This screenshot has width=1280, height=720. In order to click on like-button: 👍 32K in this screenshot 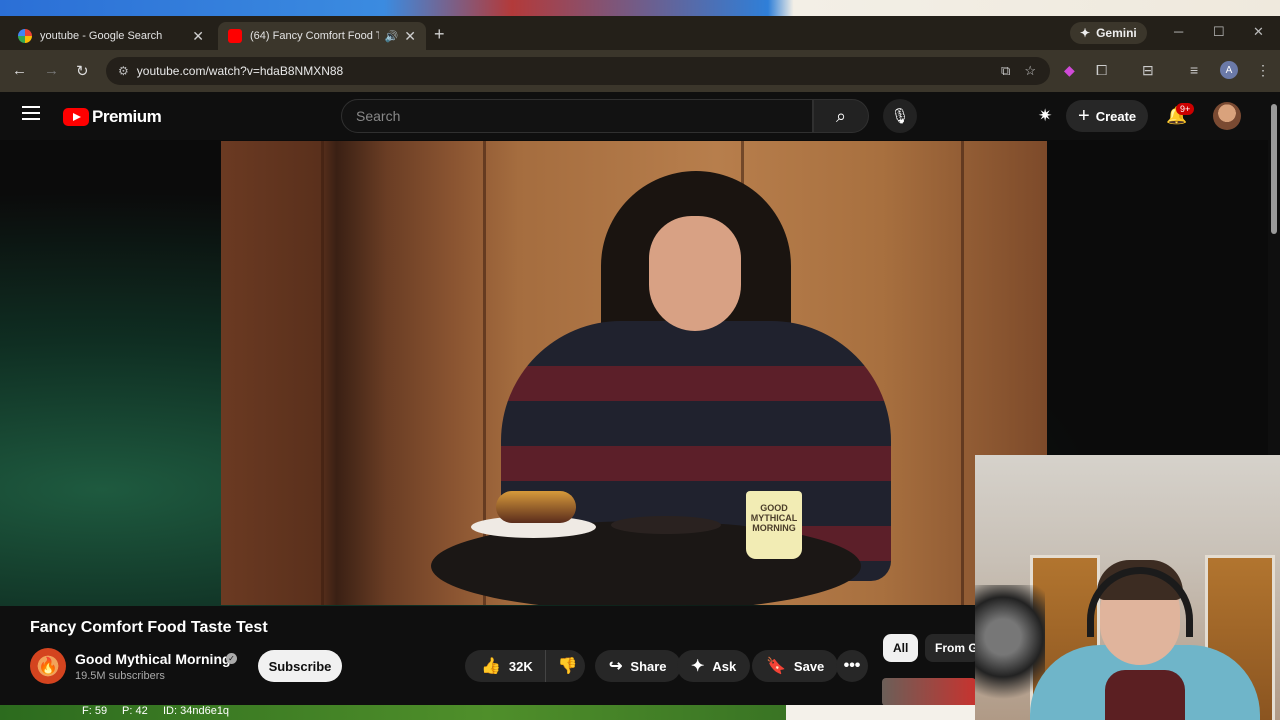, I will do `click(505, 666)`.